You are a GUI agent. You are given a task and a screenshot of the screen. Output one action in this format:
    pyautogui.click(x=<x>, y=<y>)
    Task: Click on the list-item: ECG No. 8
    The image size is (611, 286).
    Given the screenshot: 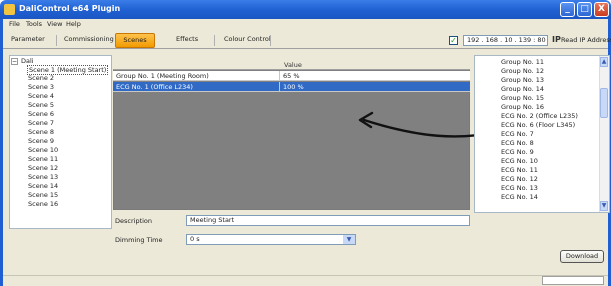 What is the action you would take?
    pyautogui.click(x=517, y=143)
    